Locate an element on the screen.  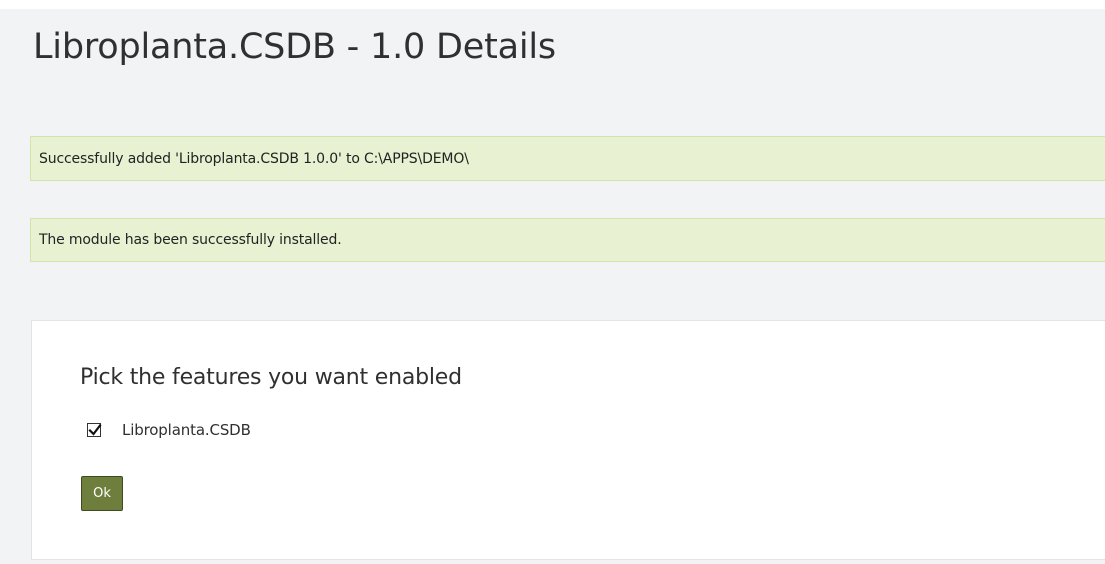
checkmark-icon is located at coordinates (95, 429).